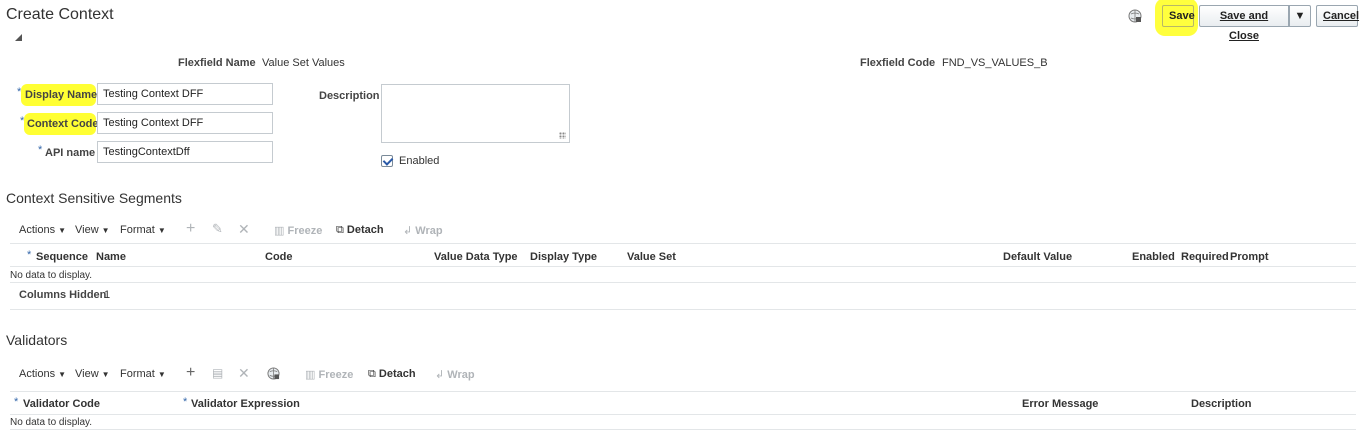 The height and width of the screenshot is (440, 1366). I want to click on description-textarea, so click(475, 113).